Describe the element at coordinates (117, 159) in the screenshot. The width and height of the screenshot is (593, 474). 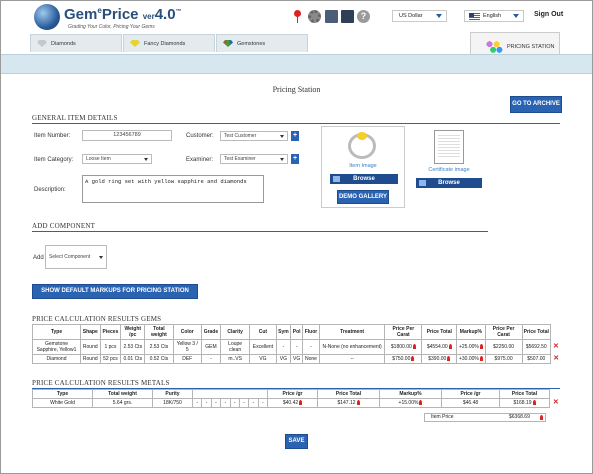
I see `item-category-select: Loose Item` at that location.